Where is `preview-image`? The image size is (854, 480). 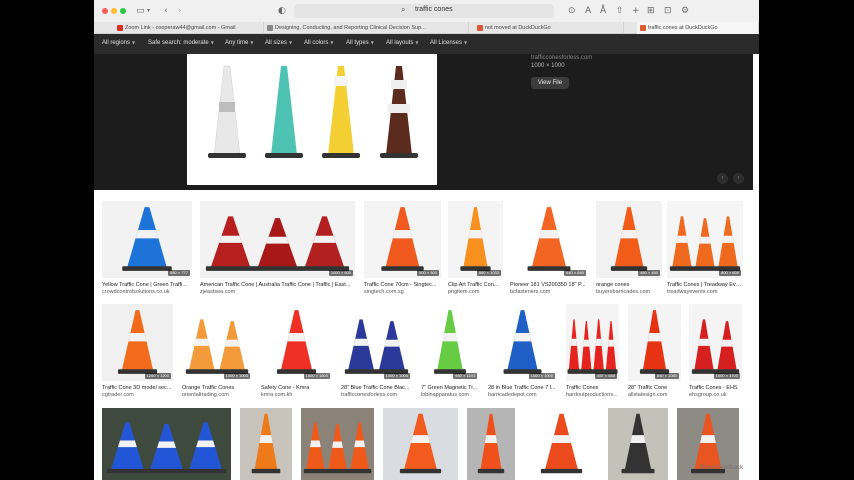 preview-image is located at coordinates (312, 119).